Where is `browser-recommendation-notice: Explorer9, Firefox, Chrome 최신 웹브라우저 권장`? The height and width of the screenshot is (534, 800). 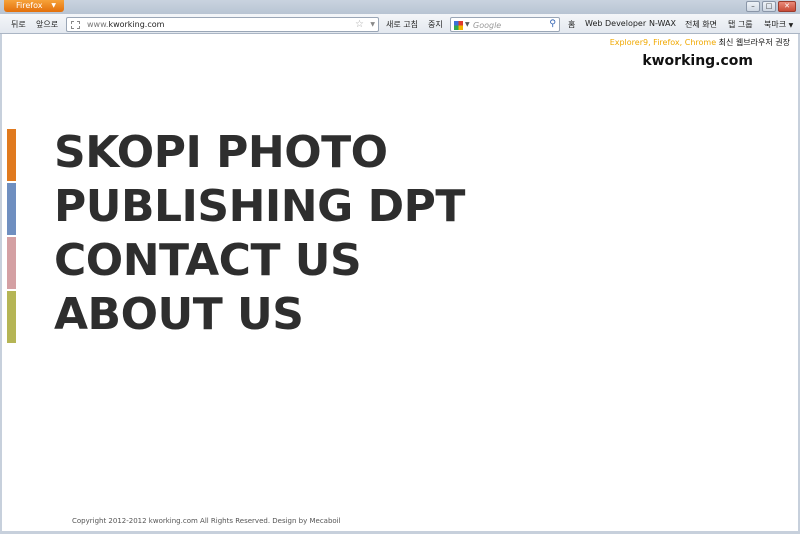 browser-recommendation-notice: Explorer9, Firefox, Chrome 최신 웹브라우저 권장 is located at coordinates (700, 42).